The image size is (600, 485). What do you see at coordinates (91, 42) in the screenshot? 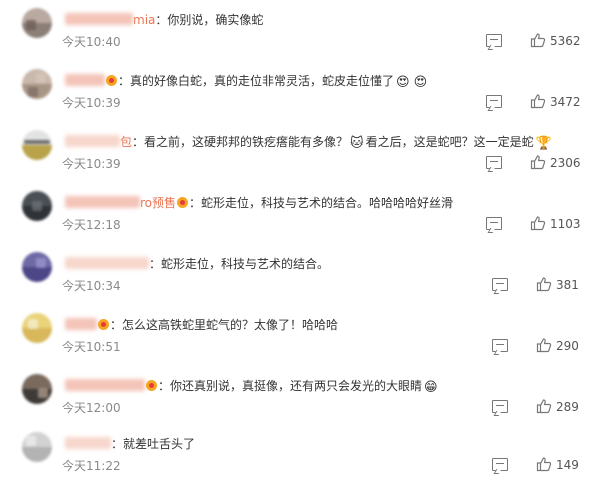
I see `timestamp: 今天10:40` at bounding box center [91, 42].